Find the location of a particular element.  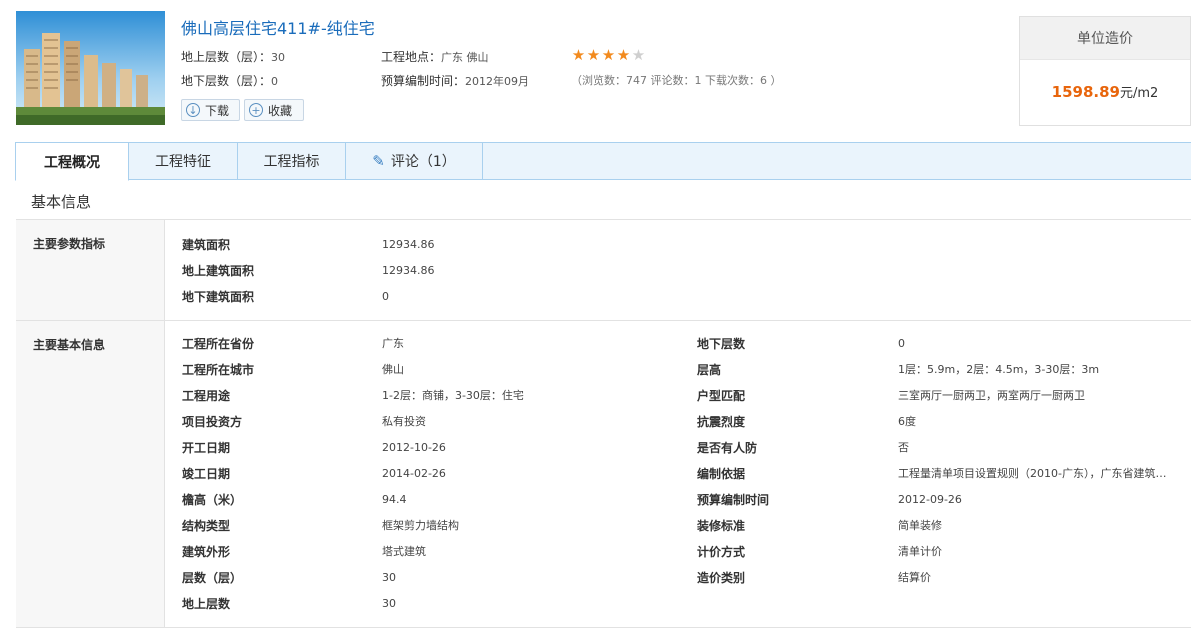

info-value: 简单装修 is located at coordinates (920, 525).